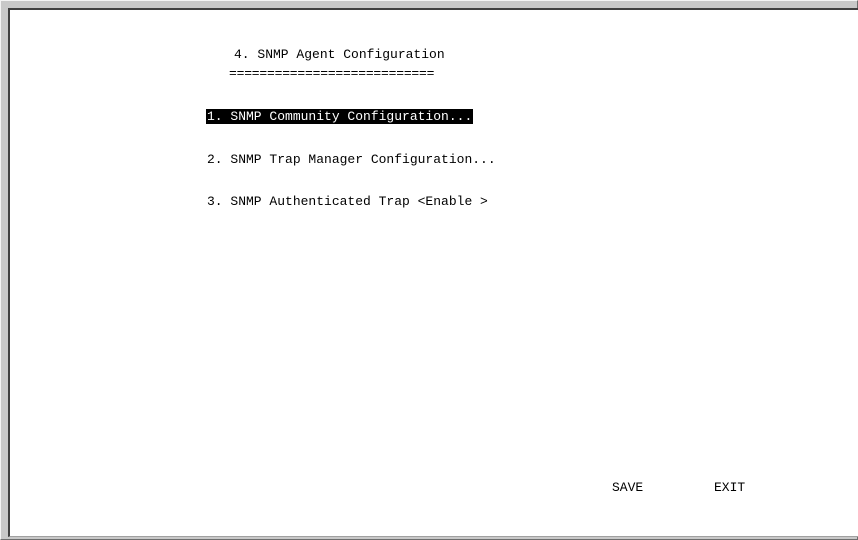 This screenshot has height=540, width=858. Describe the element at coordinates (347, 201) in the screenshot. I see `menu-item-snmp-authenticated-trap: 3. SNMP Authenticated Trap <Enable >` at that location.